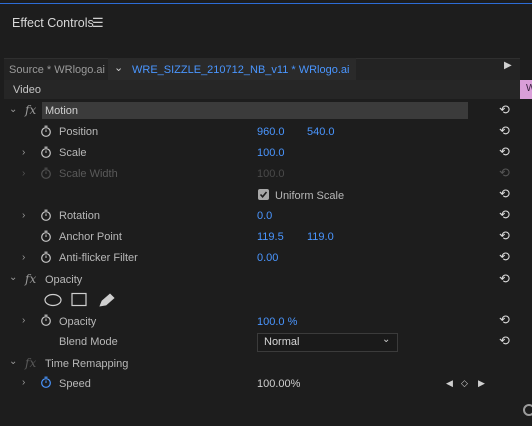 This screenshot has width=532, height=426. Describe the element at coordinates (75, 384) in the screenshot. I see `speed-label: Speed` at that location.